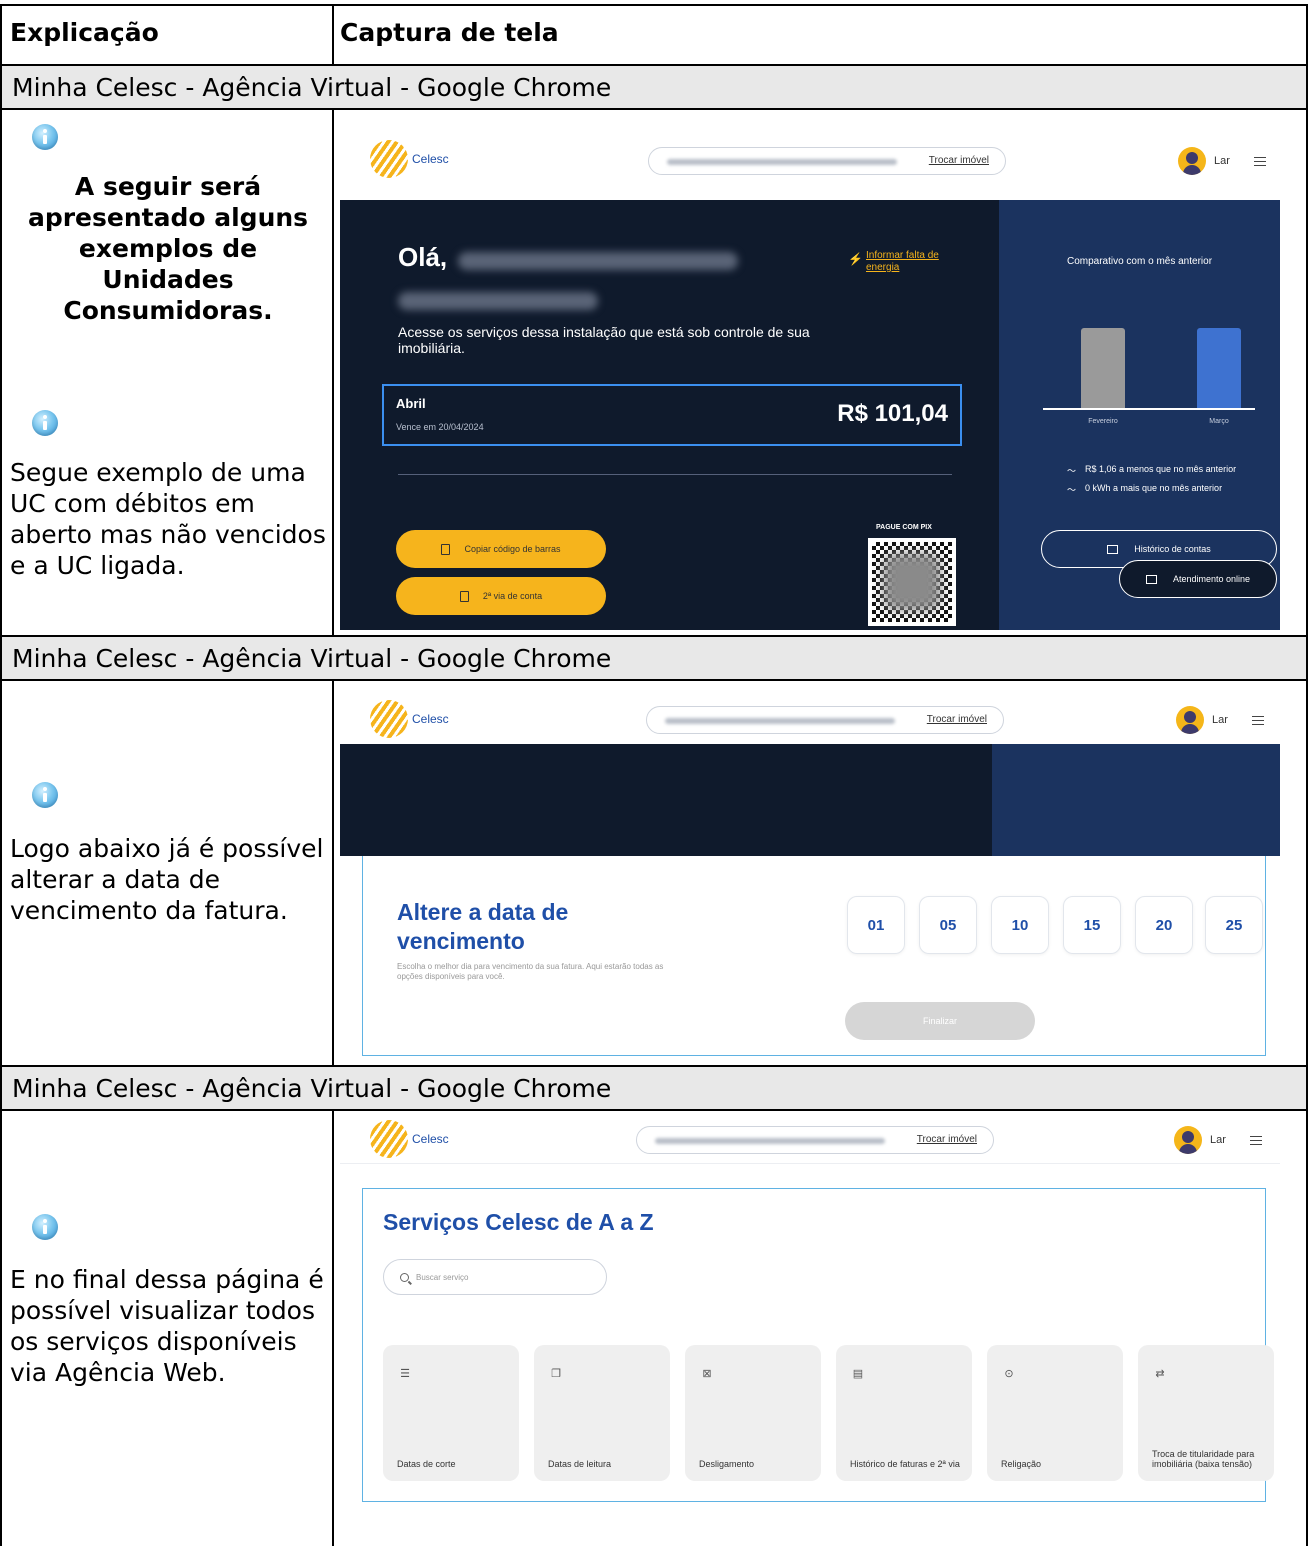 The height and width of the screenshot is (1546, 1308). Describe the element at coordinates (727, 1464) in the screenshot. I see `service-label: Desligamento` at that location.